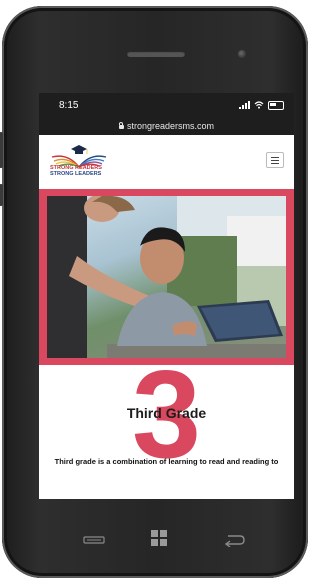 The height and width of the screenshot is (580, 320). Describe the element at coordinates (69, 105) in the screenshot. I see `status-time: 8:15` at that location.